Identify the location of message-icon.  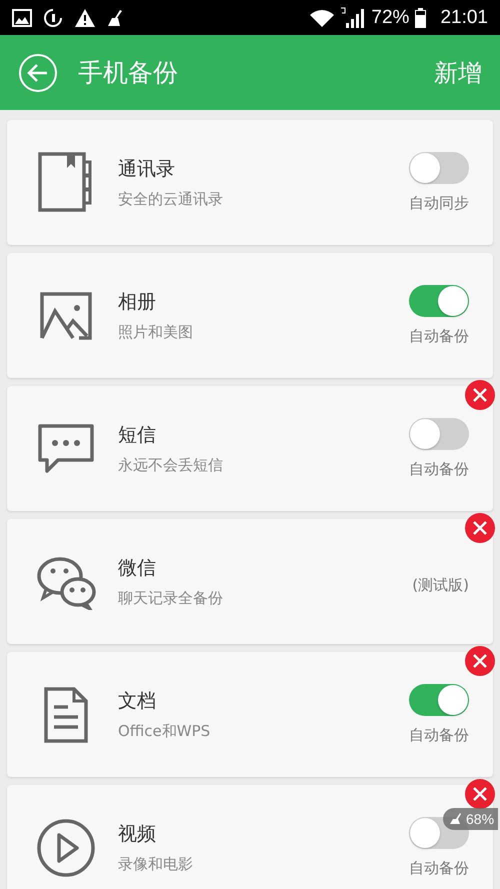
(66, 449).